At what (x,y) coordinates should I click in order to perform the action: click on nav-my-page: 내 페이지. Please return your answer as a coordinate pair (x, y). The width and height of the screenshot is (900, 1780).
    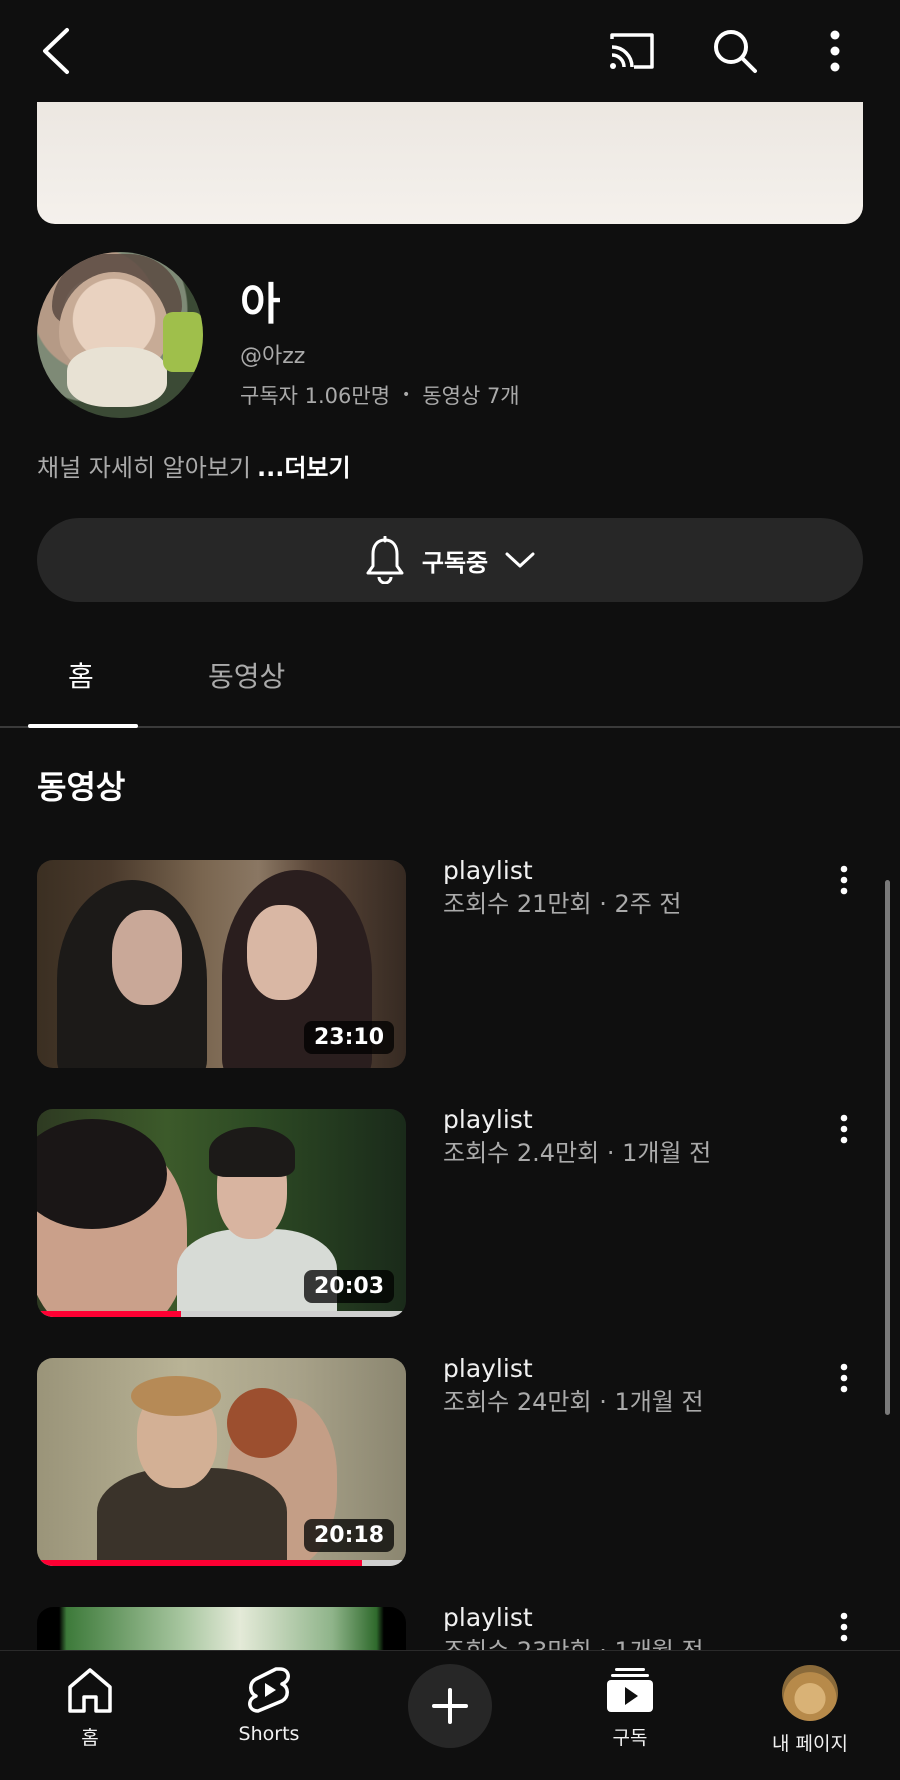
    Looking at the image, I should click on (810, 1710).